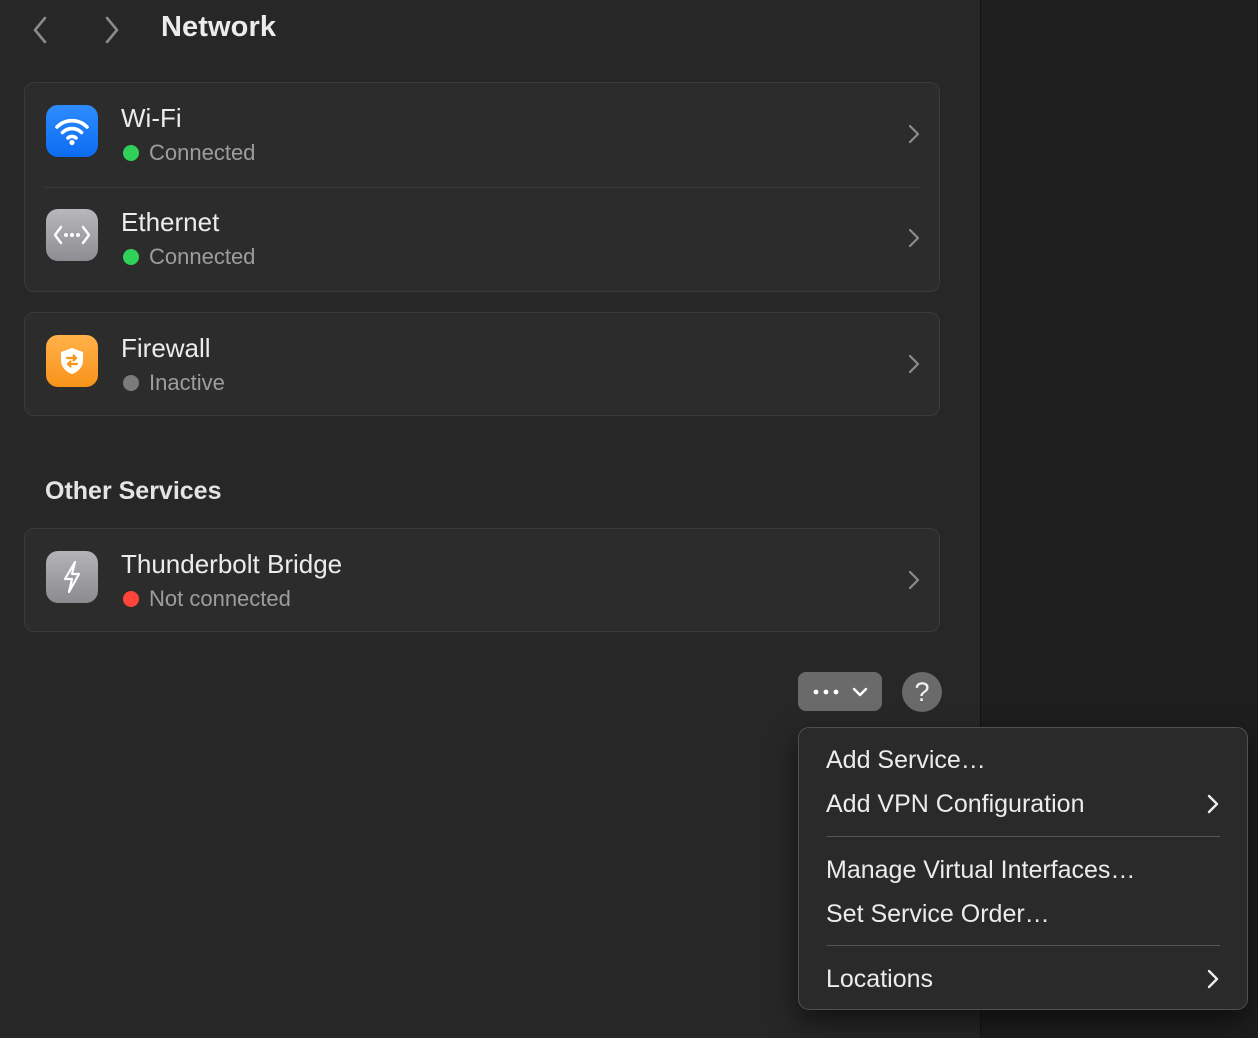 This screenshot has width=1258, height=1038. I want to click on service-name: Thunderbolt Bridge, so click(232, 564).